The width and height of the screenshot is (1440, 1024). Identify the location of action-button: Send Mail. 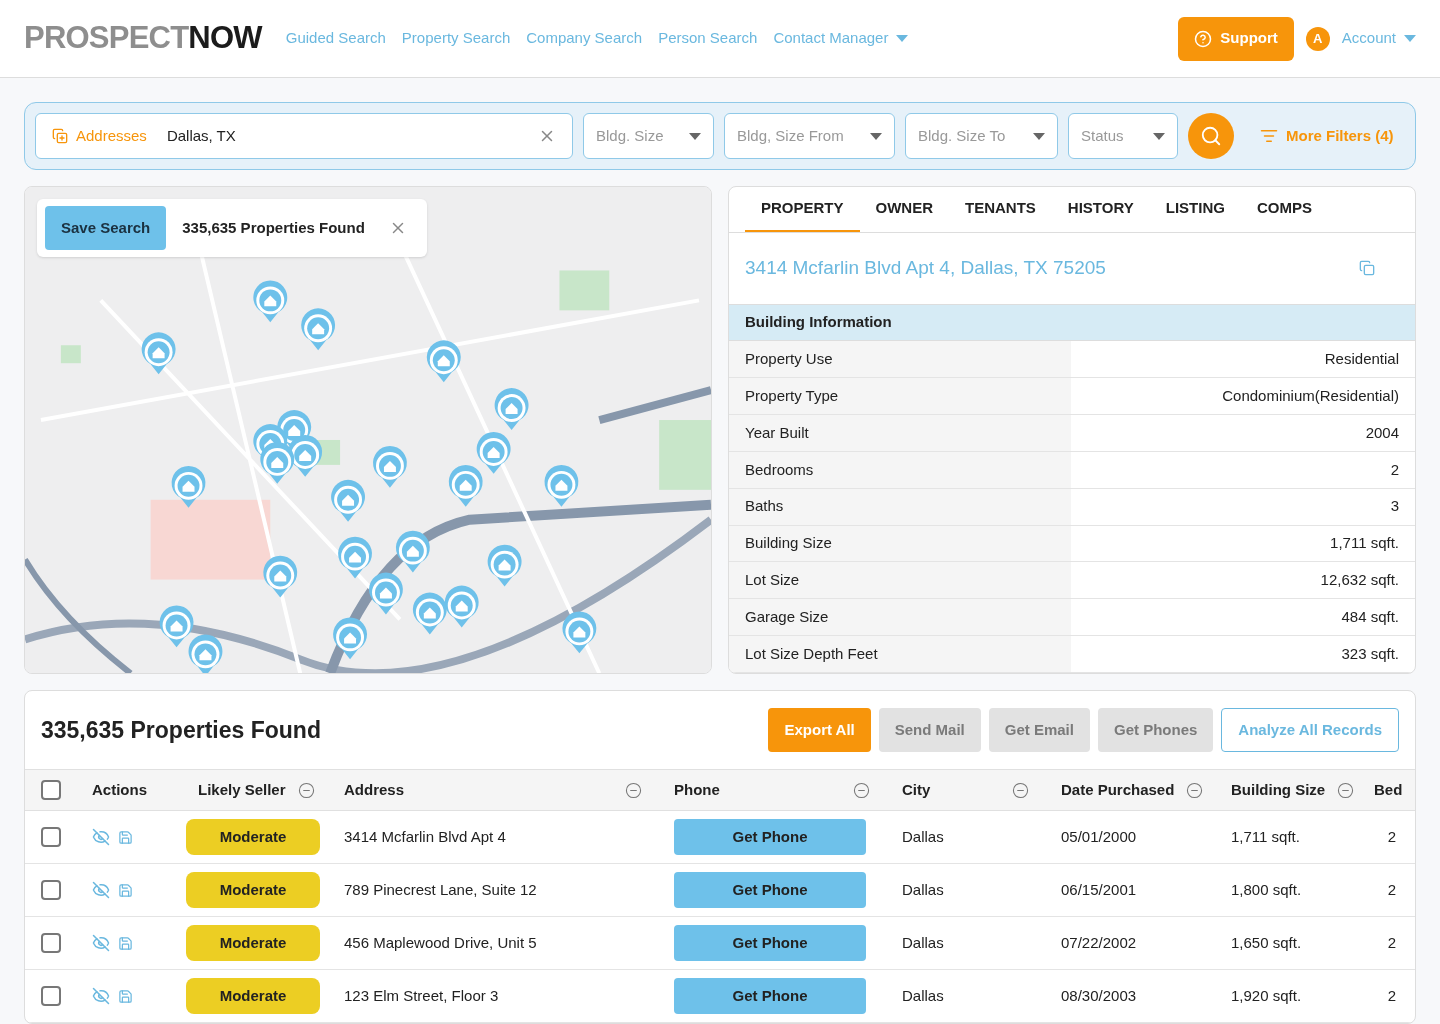
(929, 730).